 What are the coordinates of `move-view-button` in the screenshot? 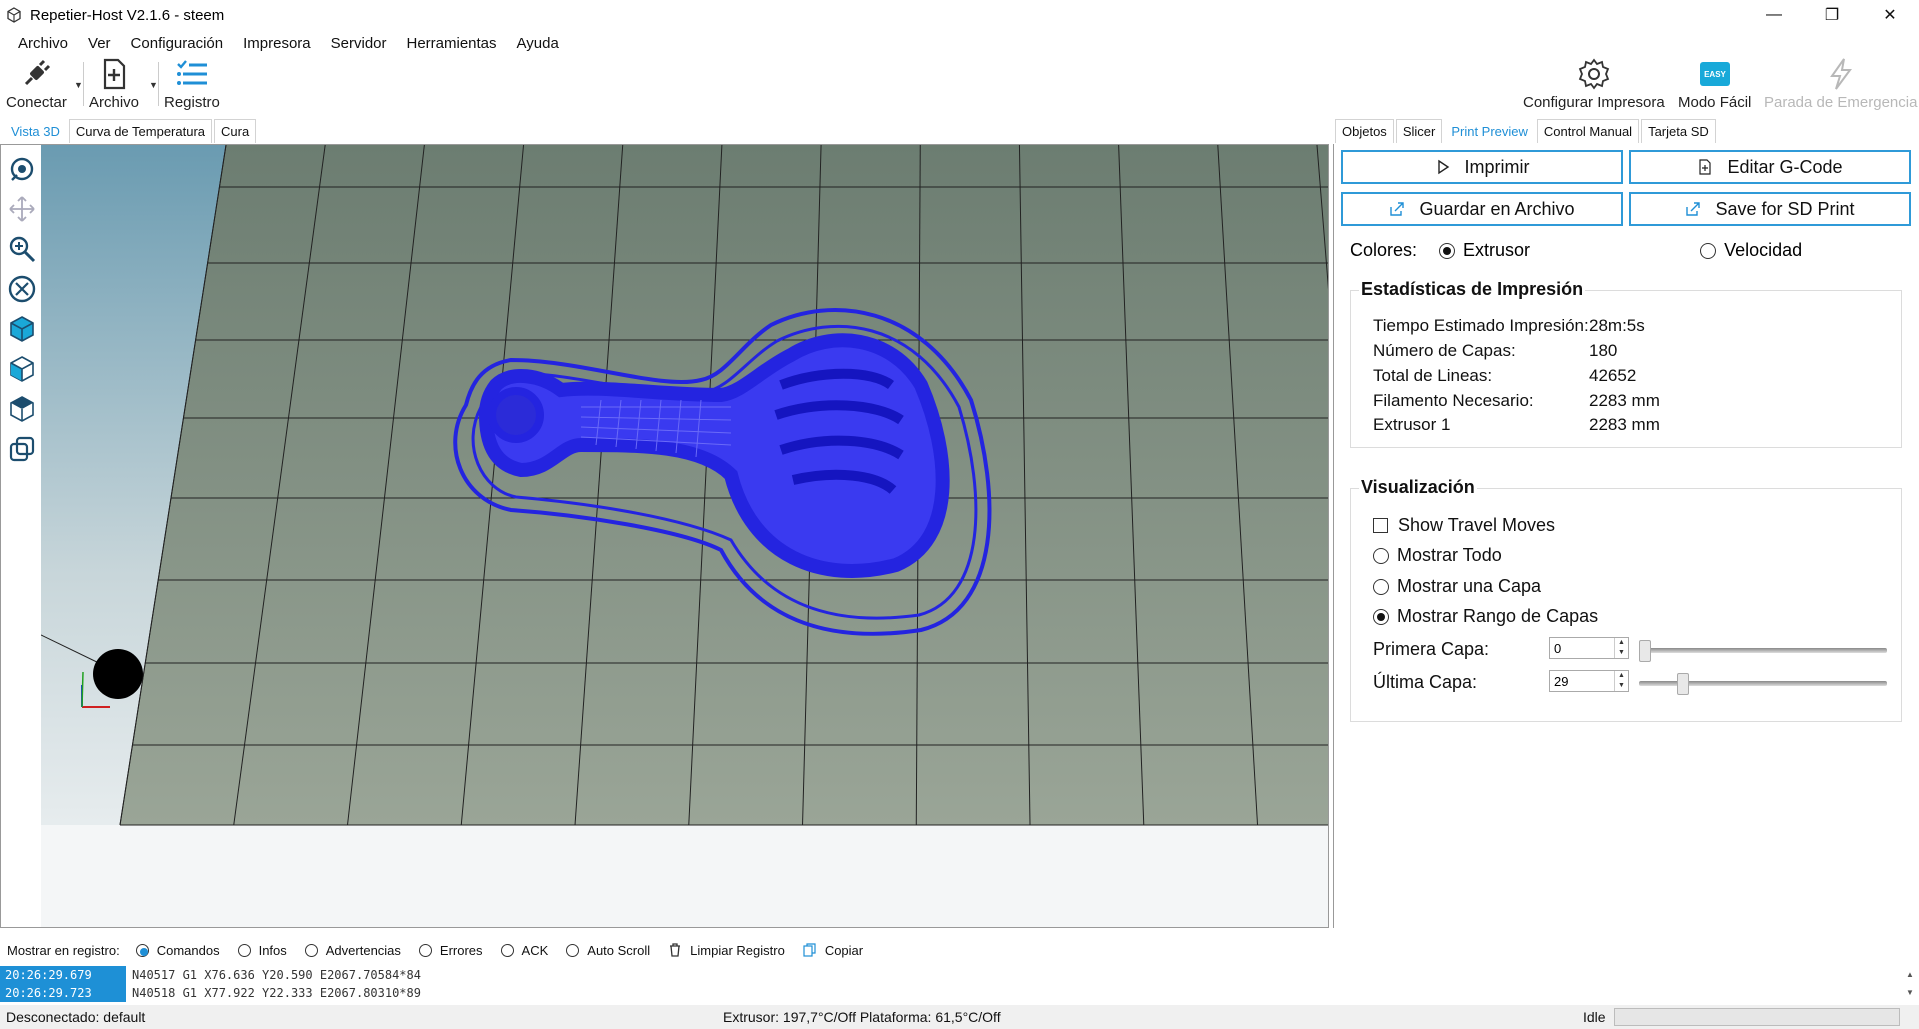 It's located at (22, 209).